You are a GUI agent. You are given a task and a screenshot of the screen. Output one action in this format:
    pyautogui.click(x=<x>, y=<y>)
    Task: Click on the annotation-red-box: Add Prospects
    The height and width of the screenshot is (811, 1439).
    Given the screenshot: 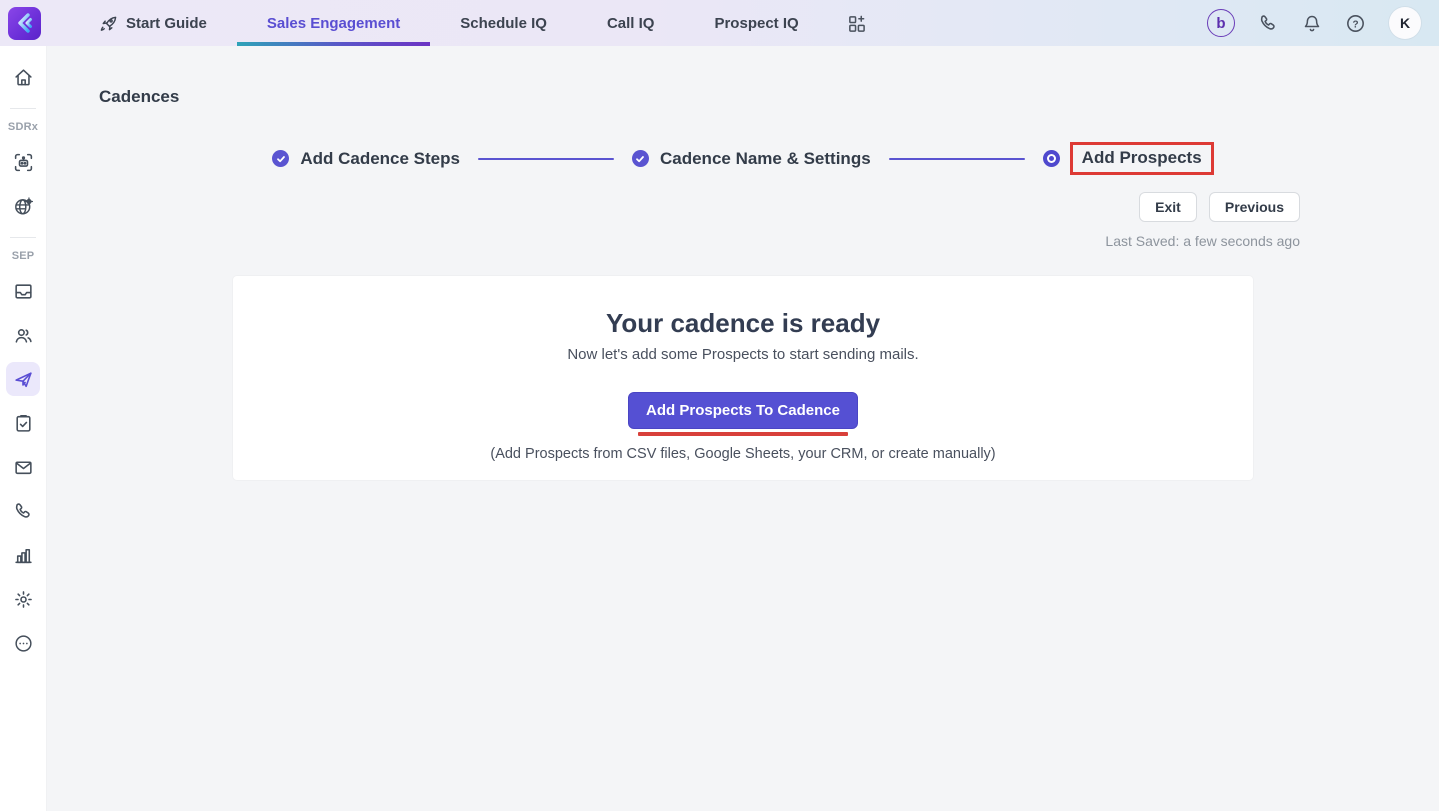 What is the action you would take?
    pyautogui.click(x=1141, y=158)
    